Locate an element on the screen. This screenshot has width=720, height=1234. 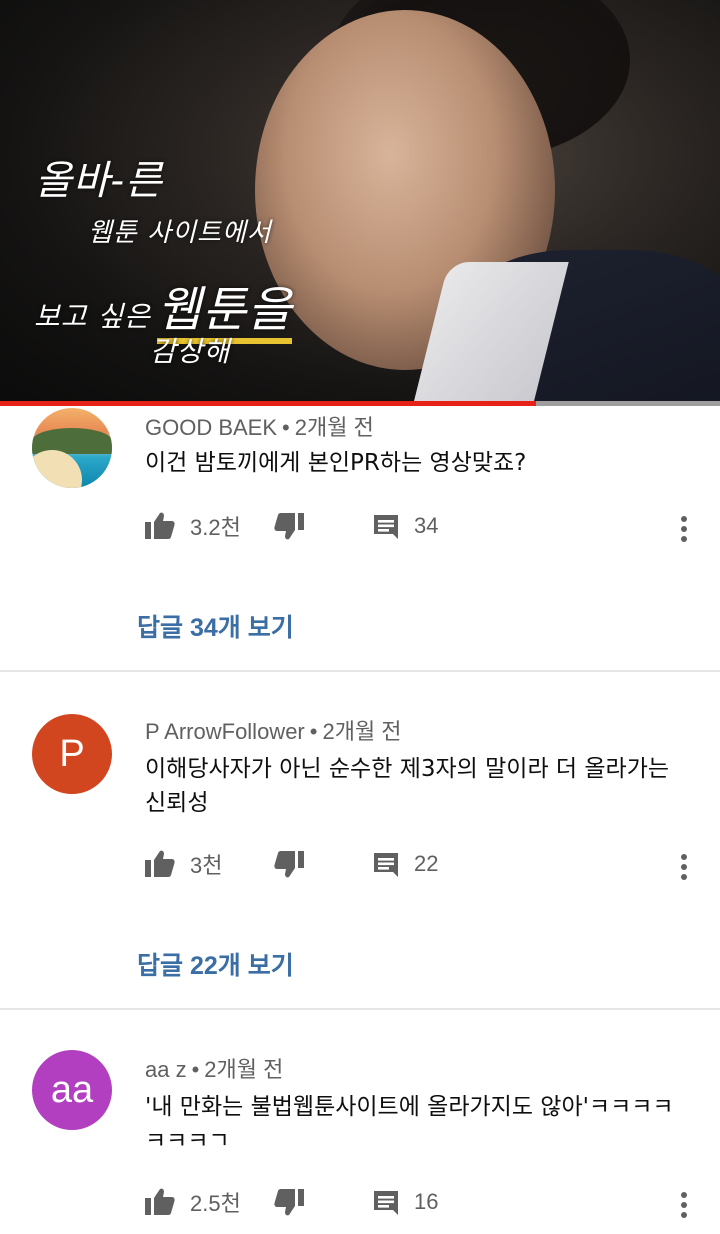
video-caption-line-2: 웹툰 사이트에서 is located at coordinates (180, 233).